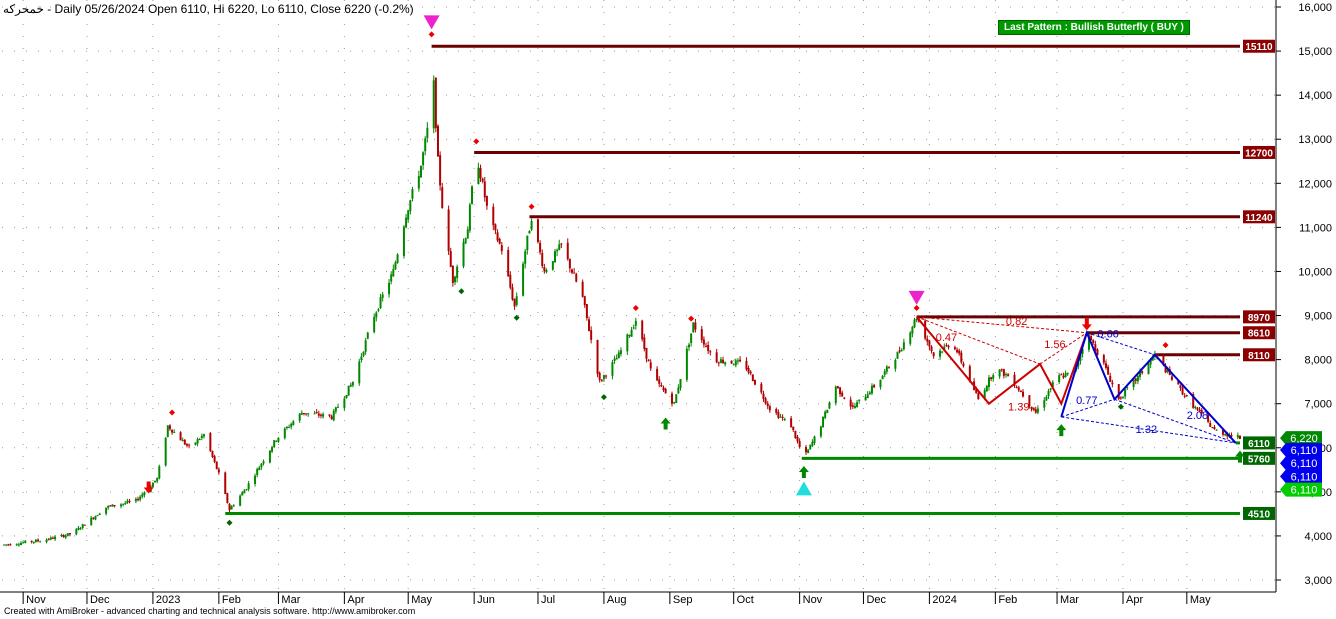 The image size is (1336, 619). I want to click on x-tick-label: Nov, so click(36, 600).